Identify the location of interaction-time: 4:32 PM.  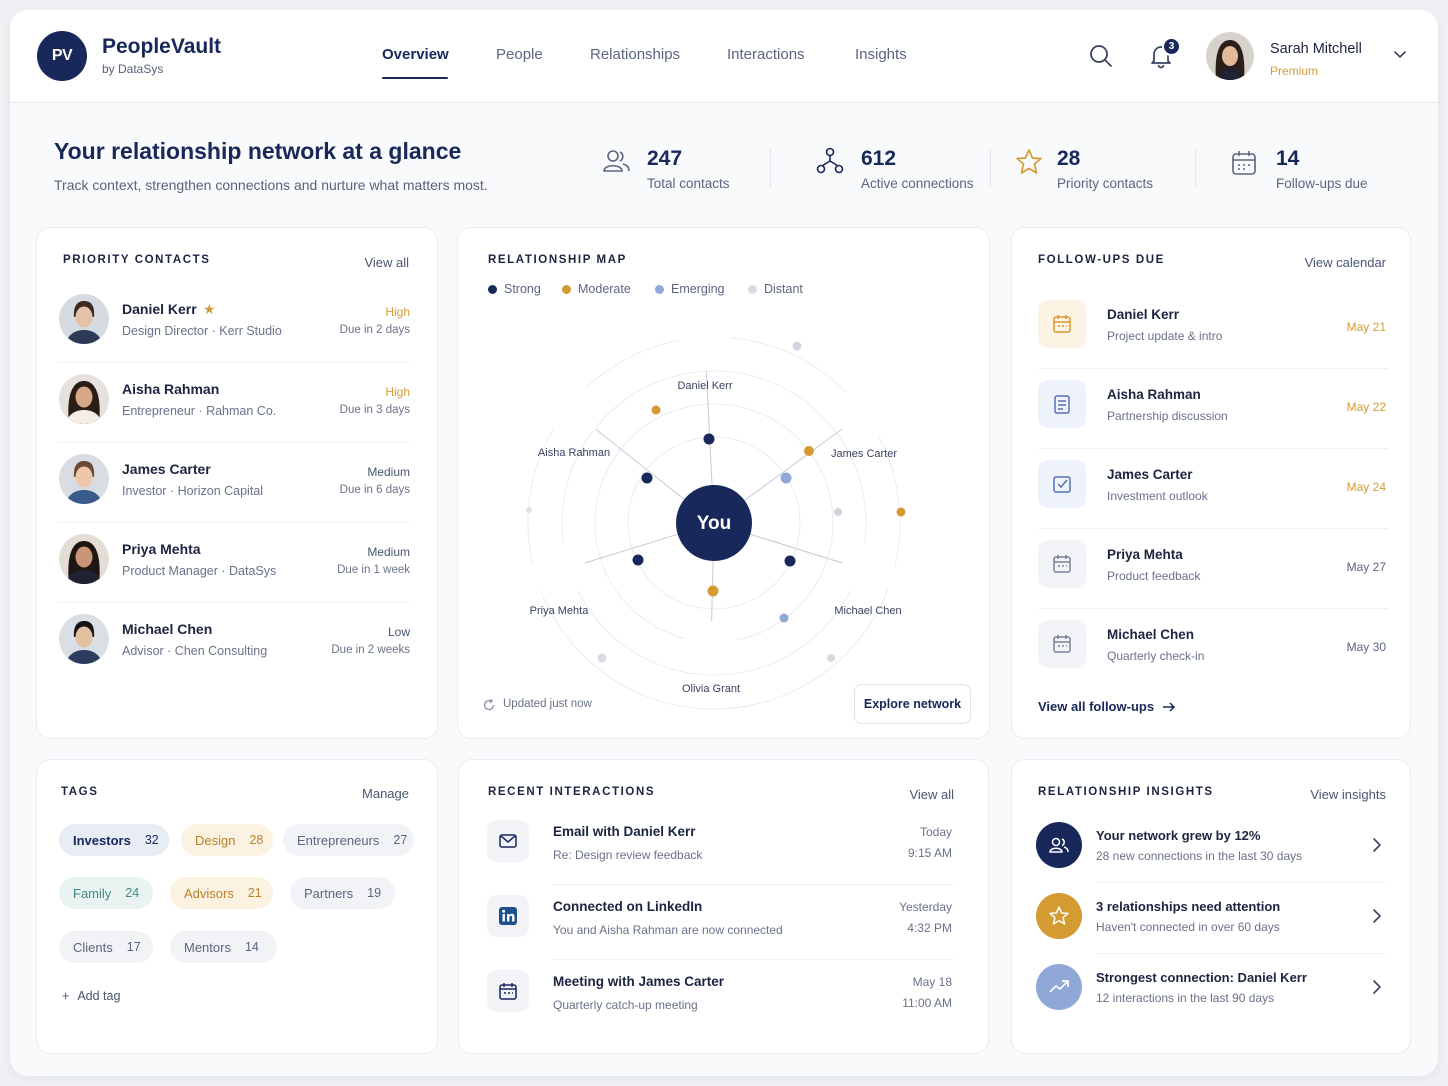
(929, 928).